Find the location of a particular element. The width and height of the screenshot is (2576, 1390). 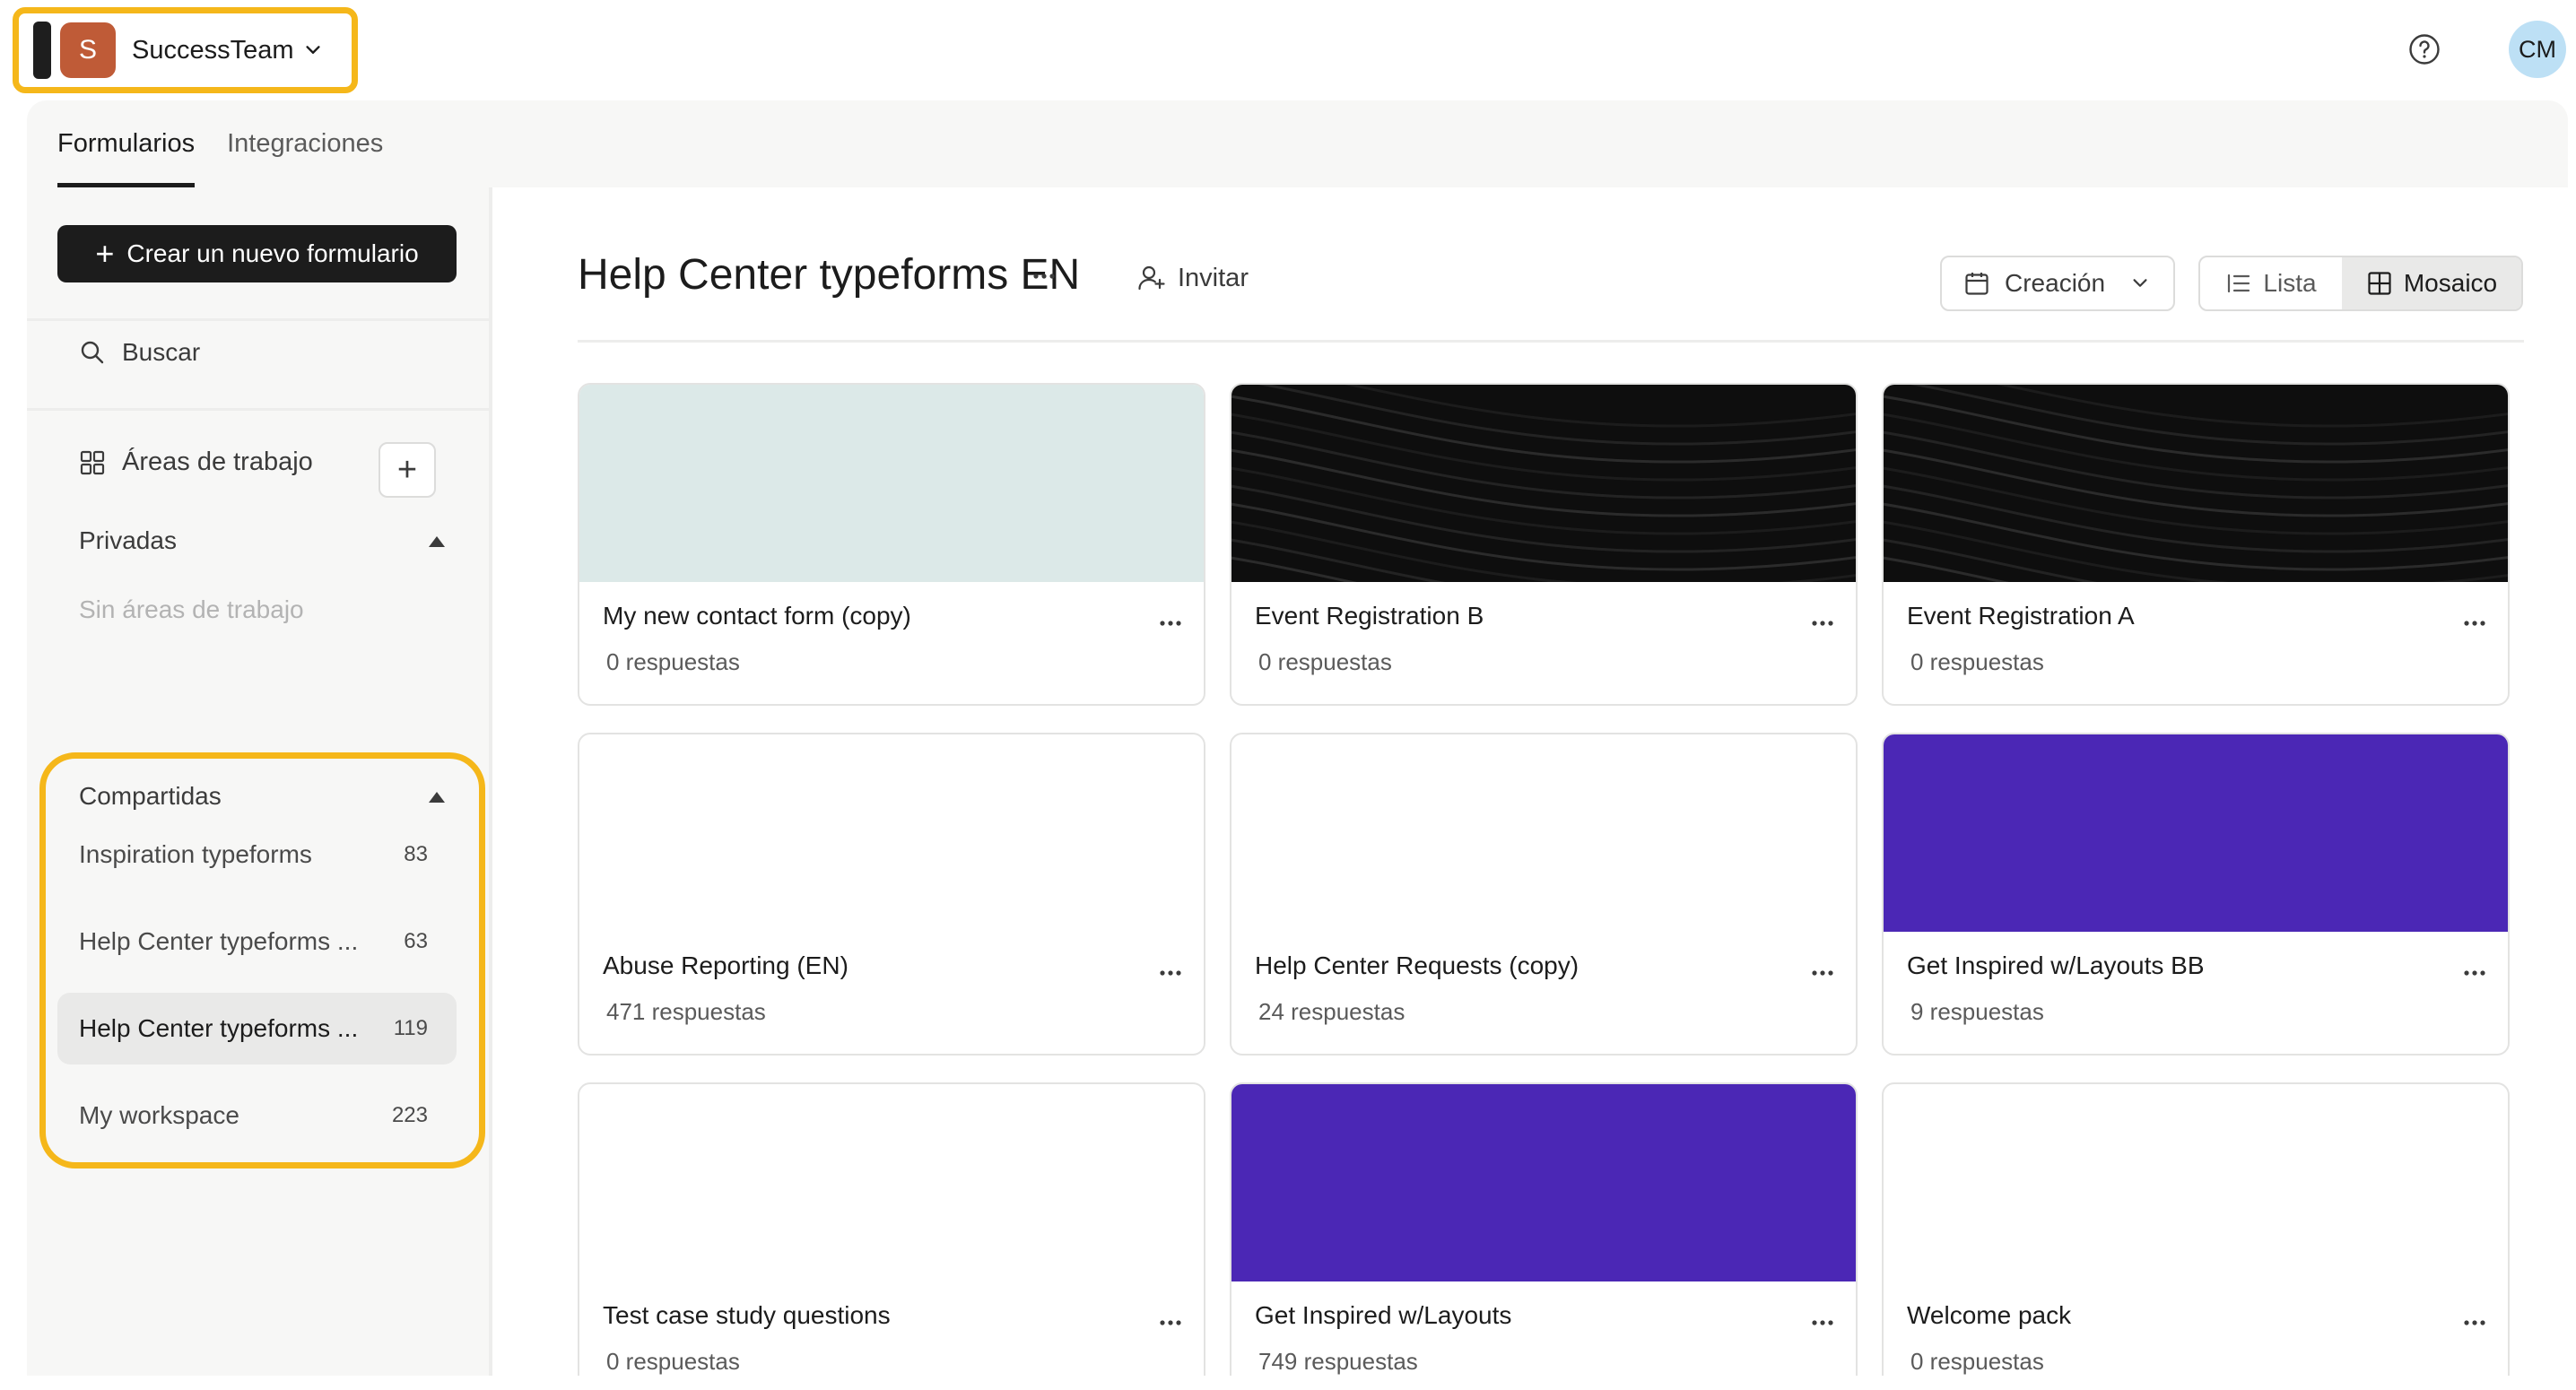

calendar-icon is located at coordinates (1977, 284).